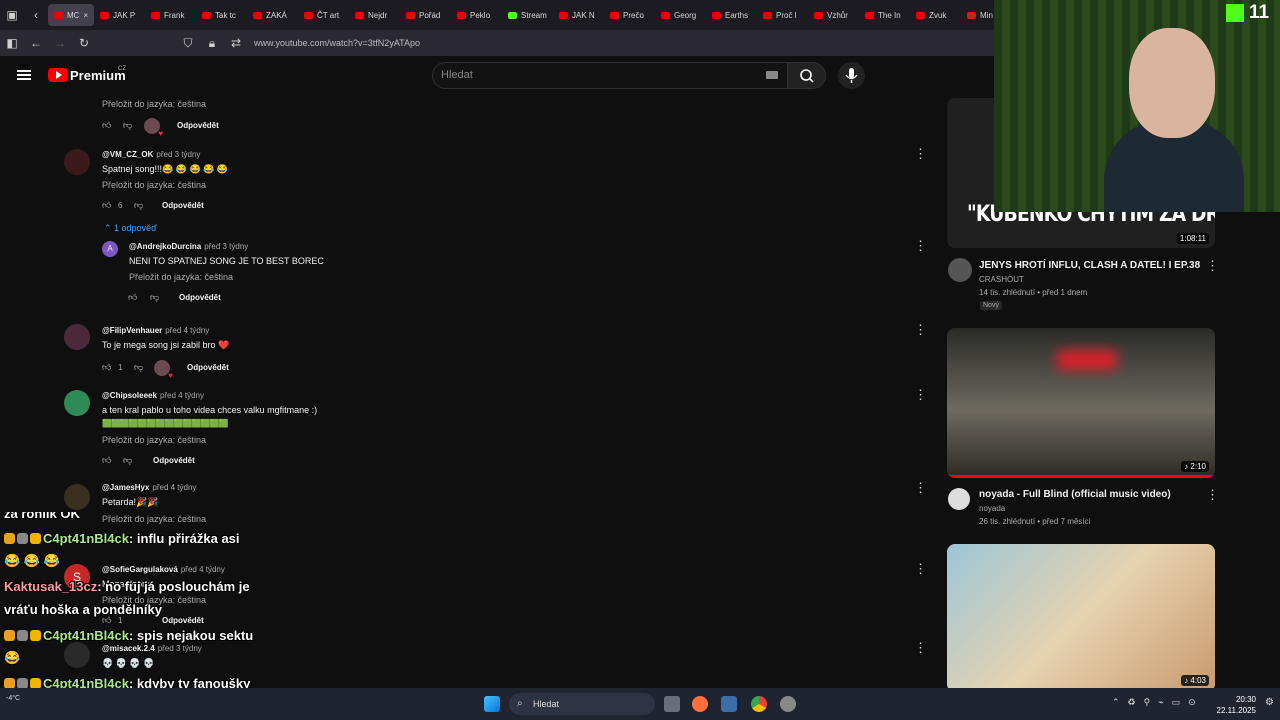 The height and width of the screenshot is (720, 1280). What do you see at coordinates (629, 15) in the screenshot?
I see `browser-tab: Prečo` at bounding box center [629, 15].